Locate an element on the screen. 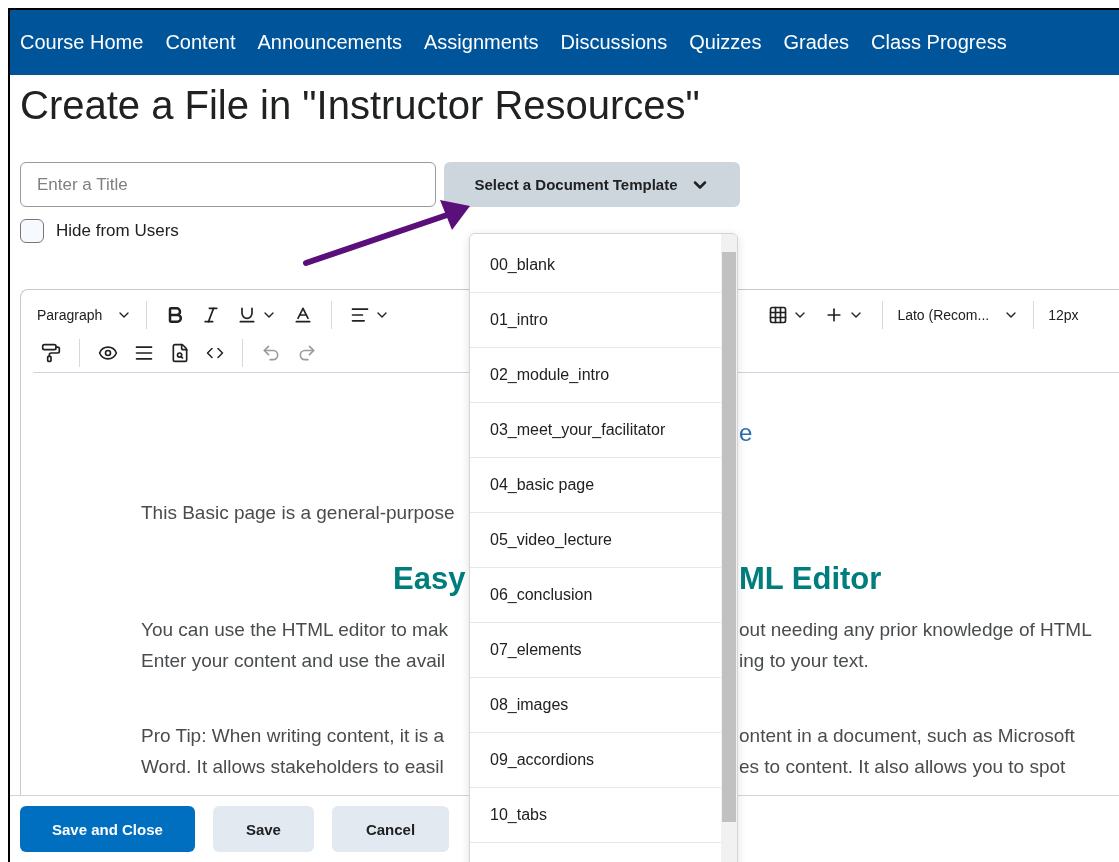  editor-text: Word. It allows stakeholders to easil is located at coordinates (292, 766).